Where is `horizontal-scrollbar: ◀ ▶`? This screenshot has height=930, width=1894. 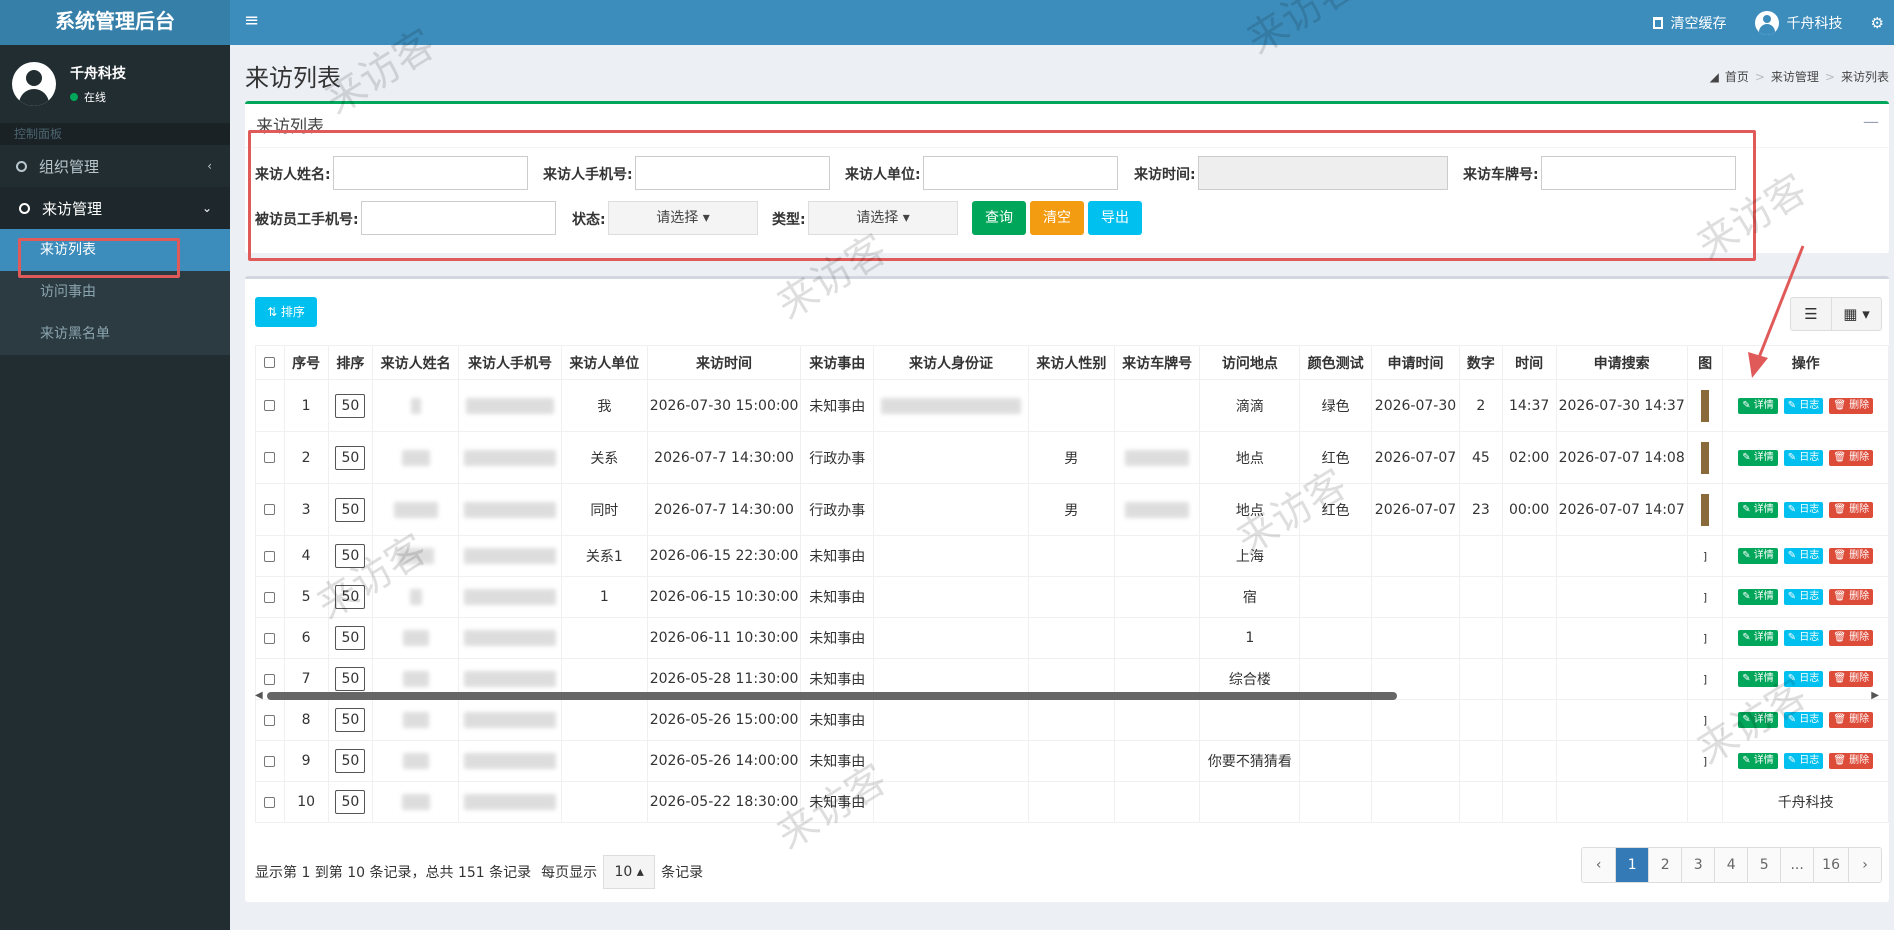 horizontal-scrollbar: ◀ ▶ is located at coordinates (1067, 696).